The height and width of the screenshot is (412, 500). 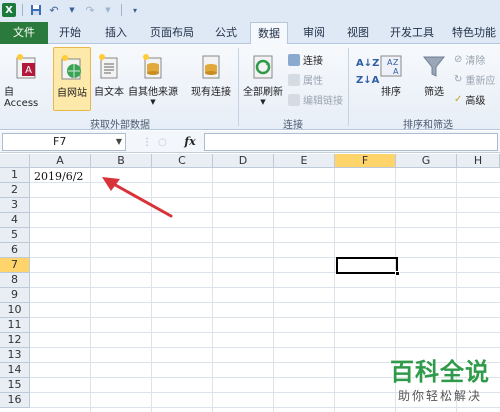 I want to click on group-label-get-external-data: 获取外部数据, so click(x=120, y=125).